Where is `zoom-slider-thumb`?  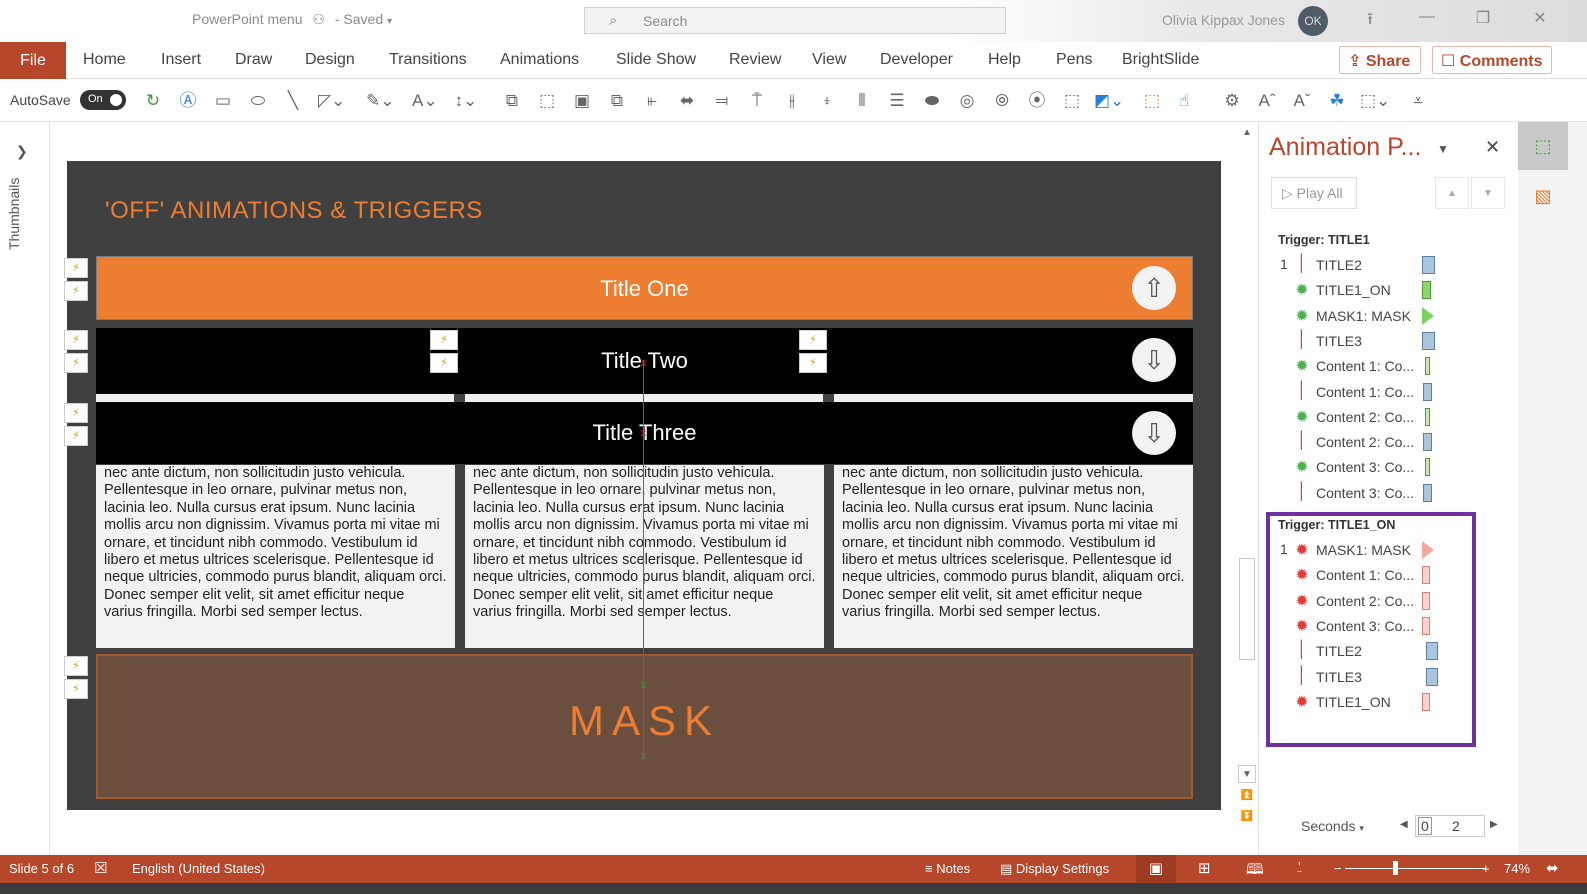 zoom-slider-thumb is located at coordinates (1395, 868).